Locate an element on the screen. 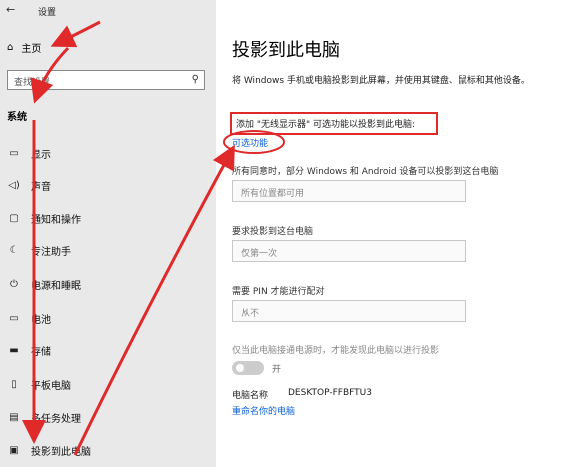  focus-assist-icon: ☾ is located at coordinates (14, 250).